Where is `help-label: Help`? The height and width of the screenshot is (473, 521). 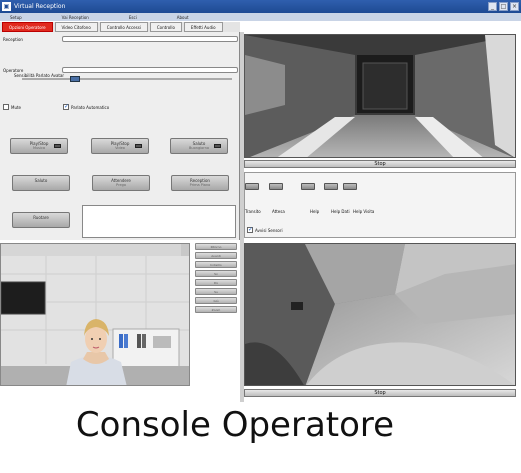 help-label: Help is located at coordinates (315, 211).